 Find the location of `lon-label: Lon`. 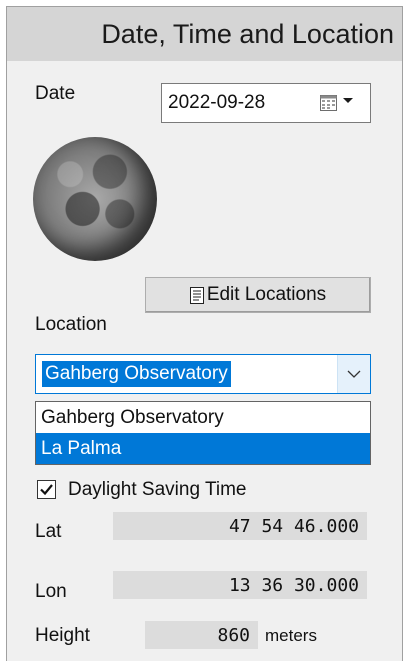

lon-label: Lon is located at coordinates (51, 591).